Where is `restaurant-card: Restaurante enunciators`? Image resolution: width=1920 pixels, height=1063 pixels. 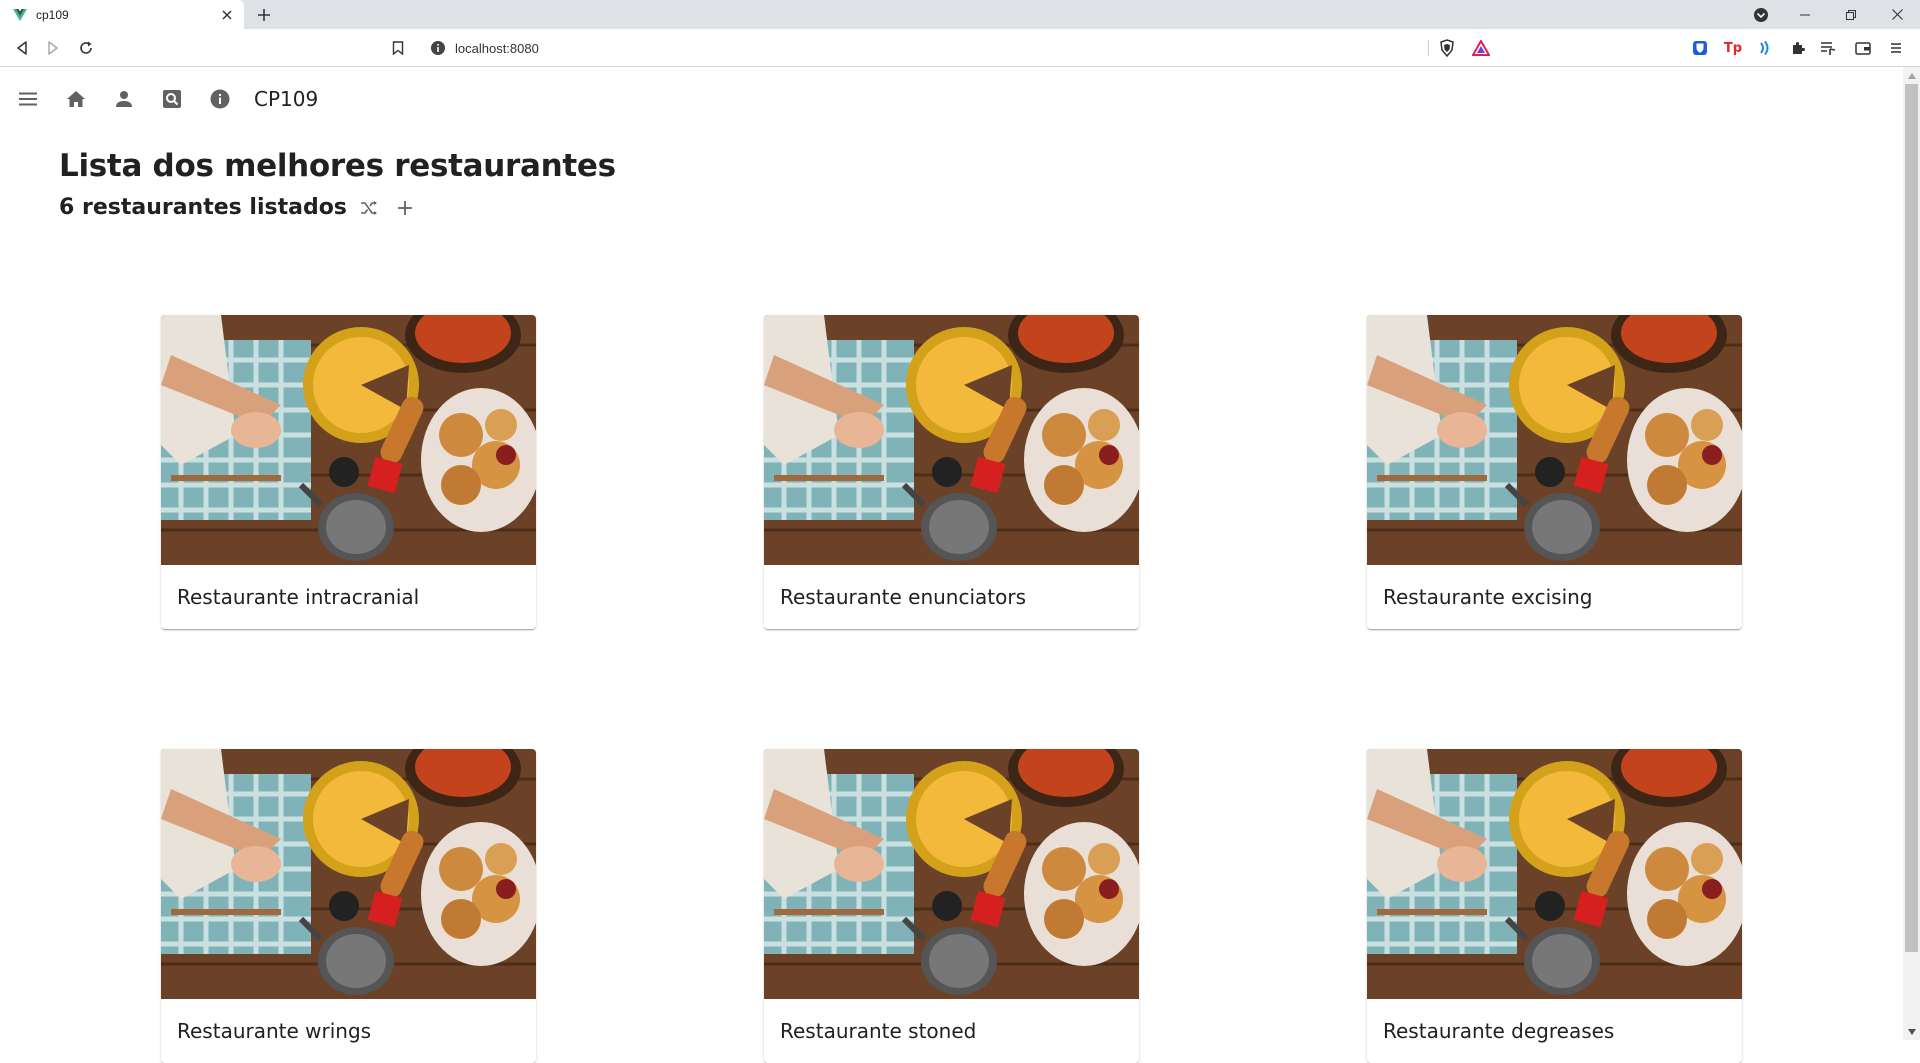 restaurant-card: Restaurante enunciators is located at coordinates (951, 472).